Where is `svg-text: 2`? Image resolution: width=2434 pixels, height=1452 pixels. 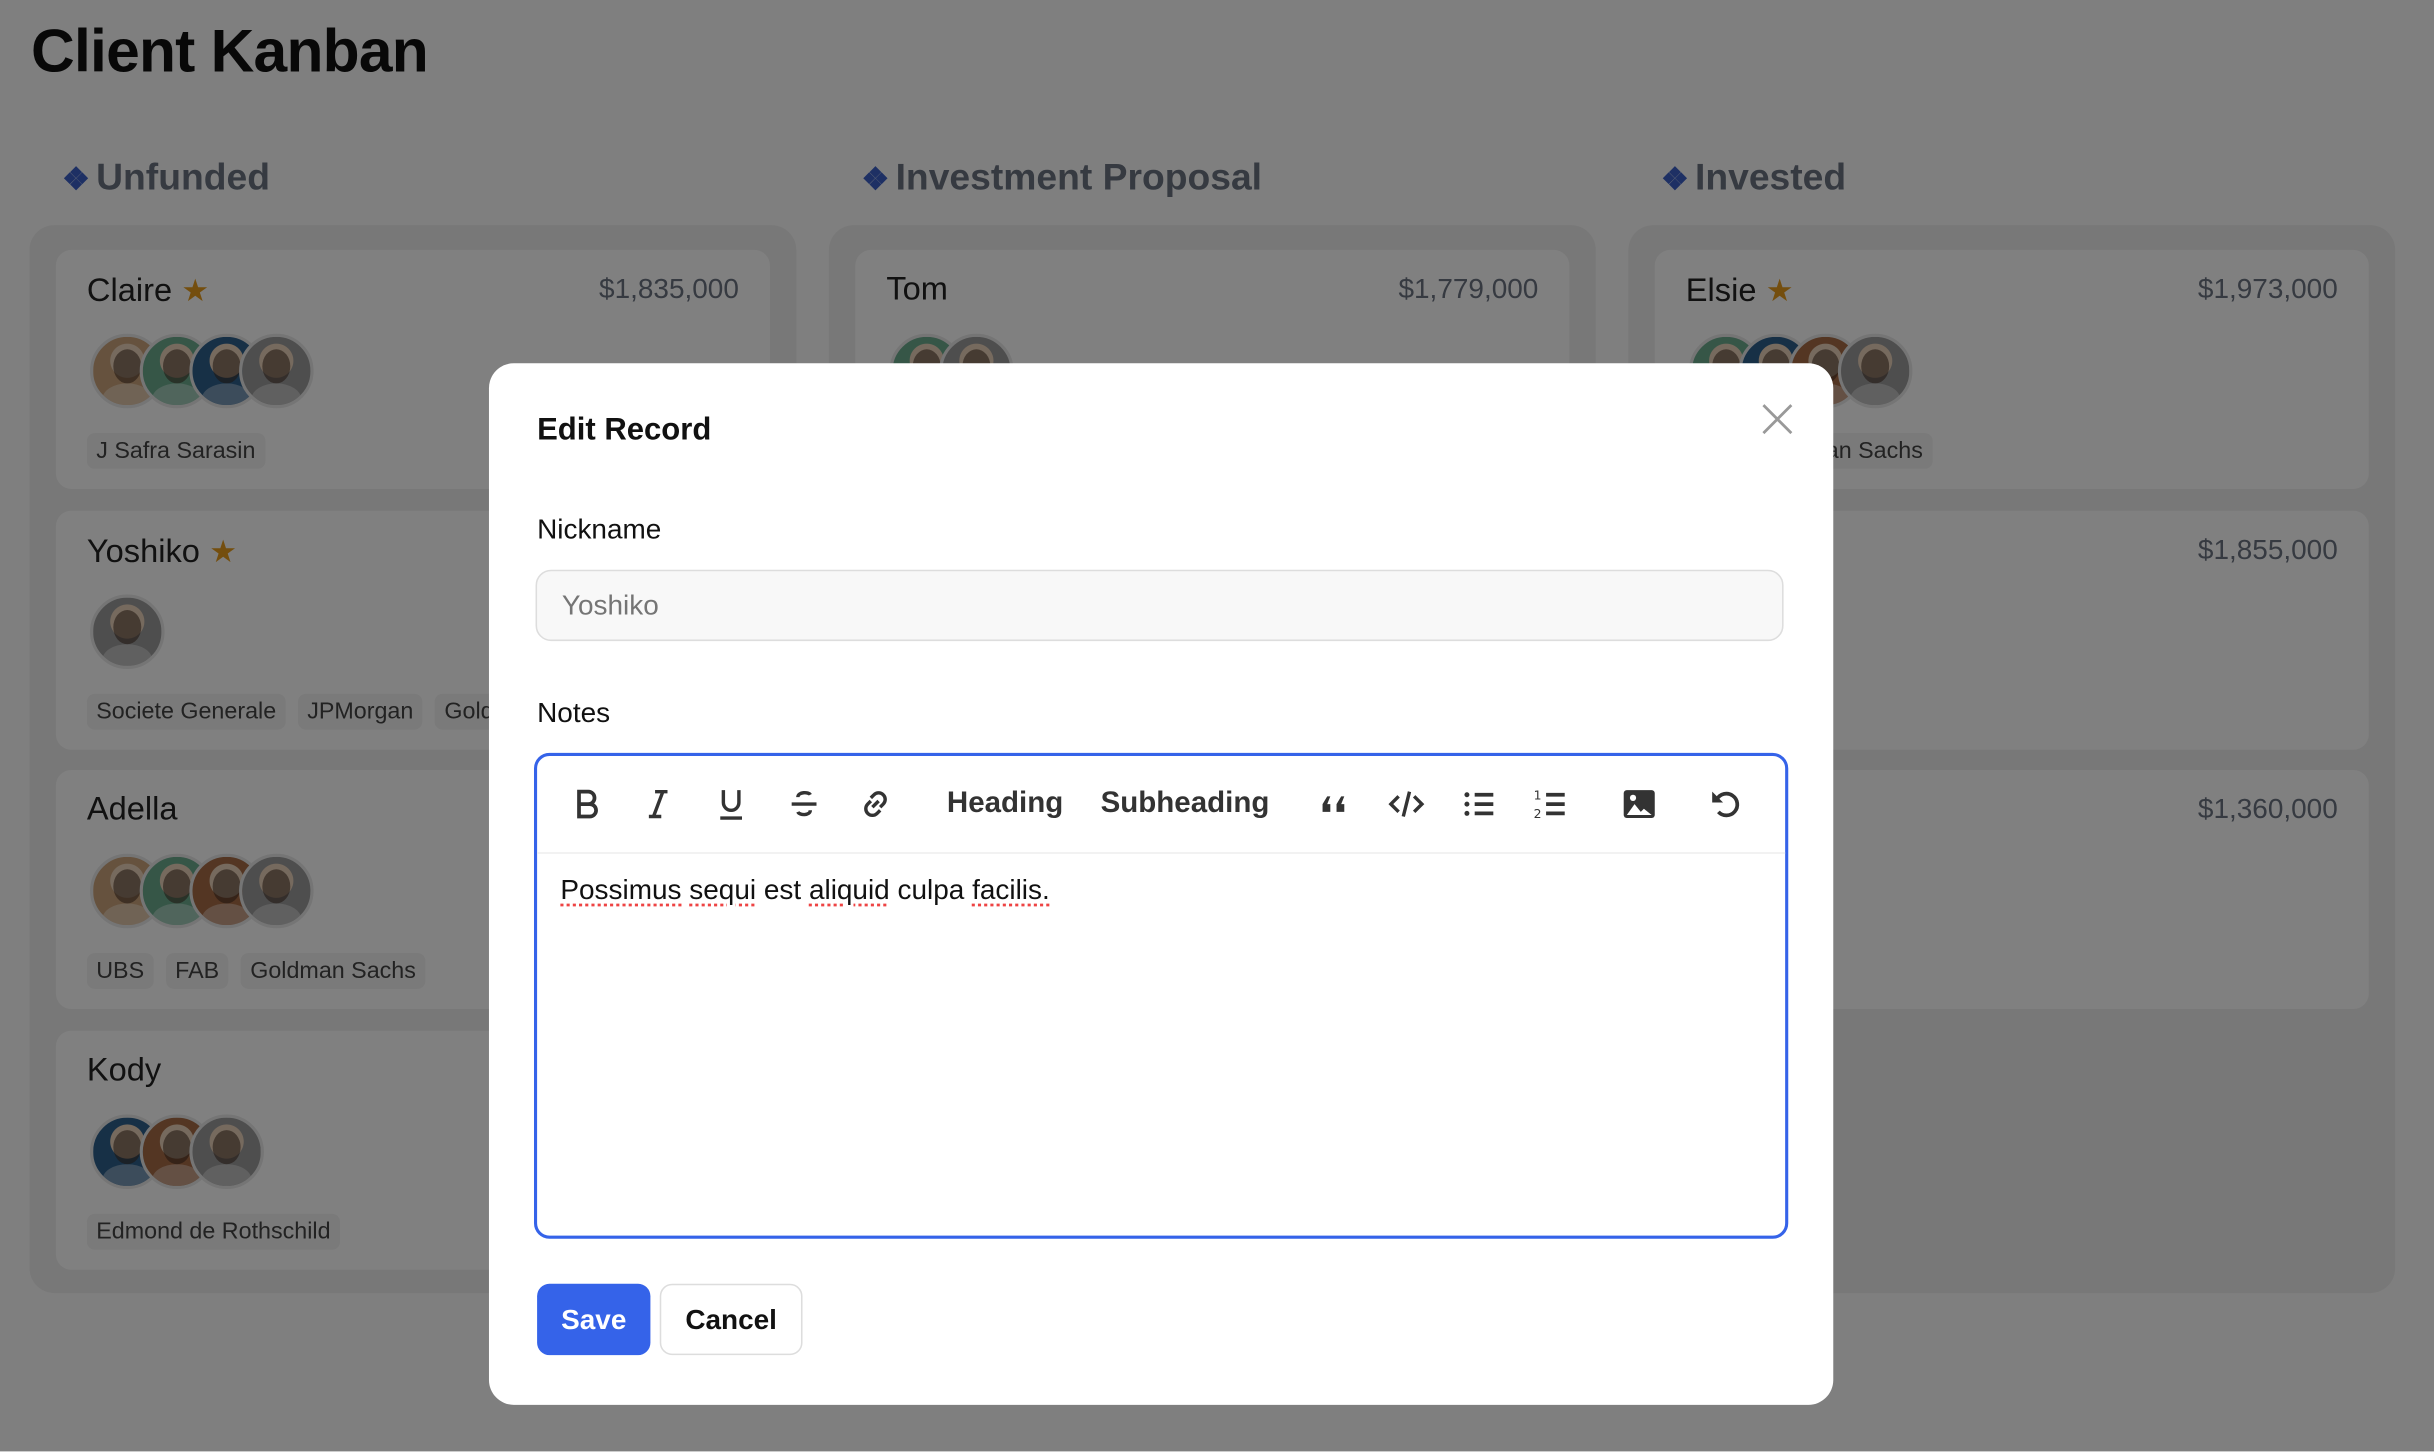 svg-text: 2 is located at coordinates (1538, 813).